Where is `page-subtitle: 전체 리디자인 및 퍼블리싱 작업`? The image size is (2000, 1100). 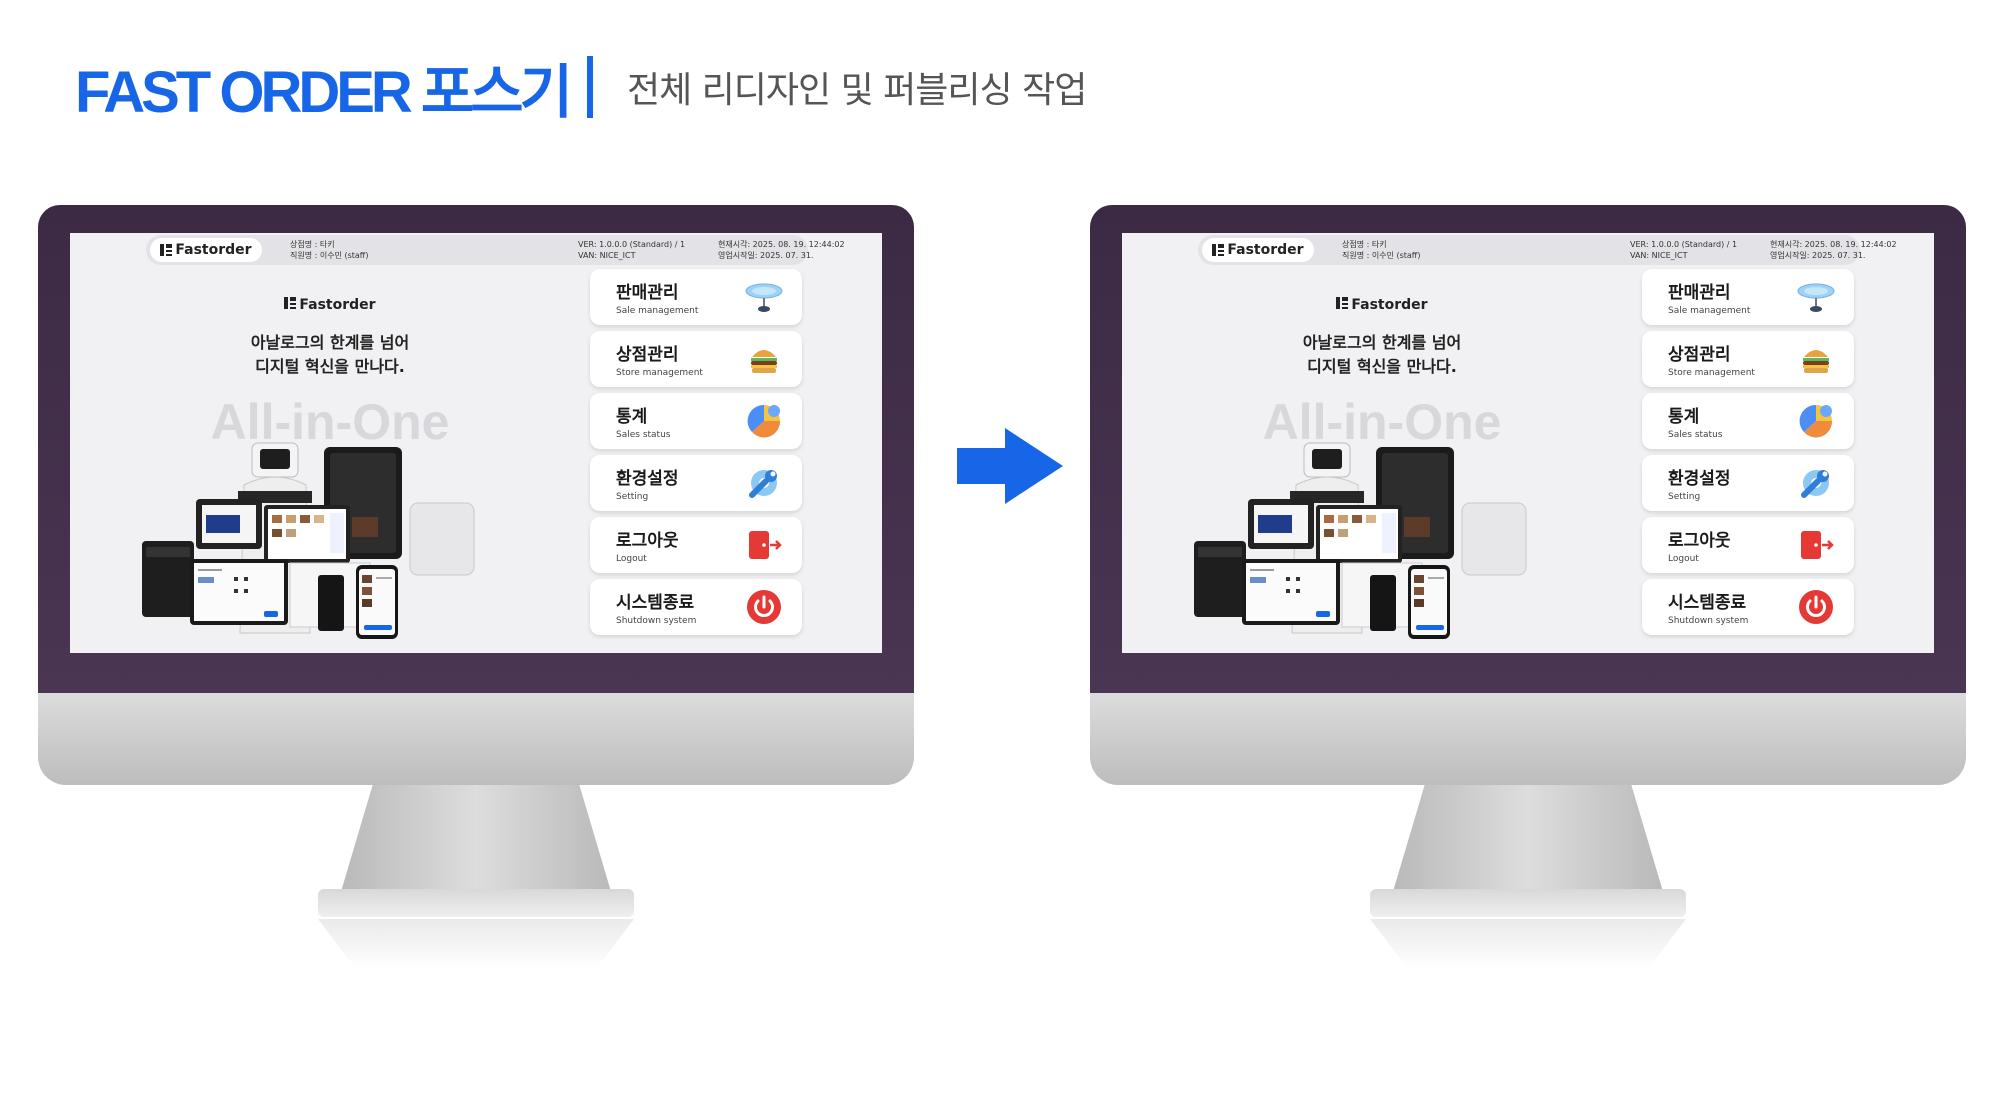
page-subtitle: 전체 리디자인 및 퍼블리싱 작업 is located at coordinates (857, 90).